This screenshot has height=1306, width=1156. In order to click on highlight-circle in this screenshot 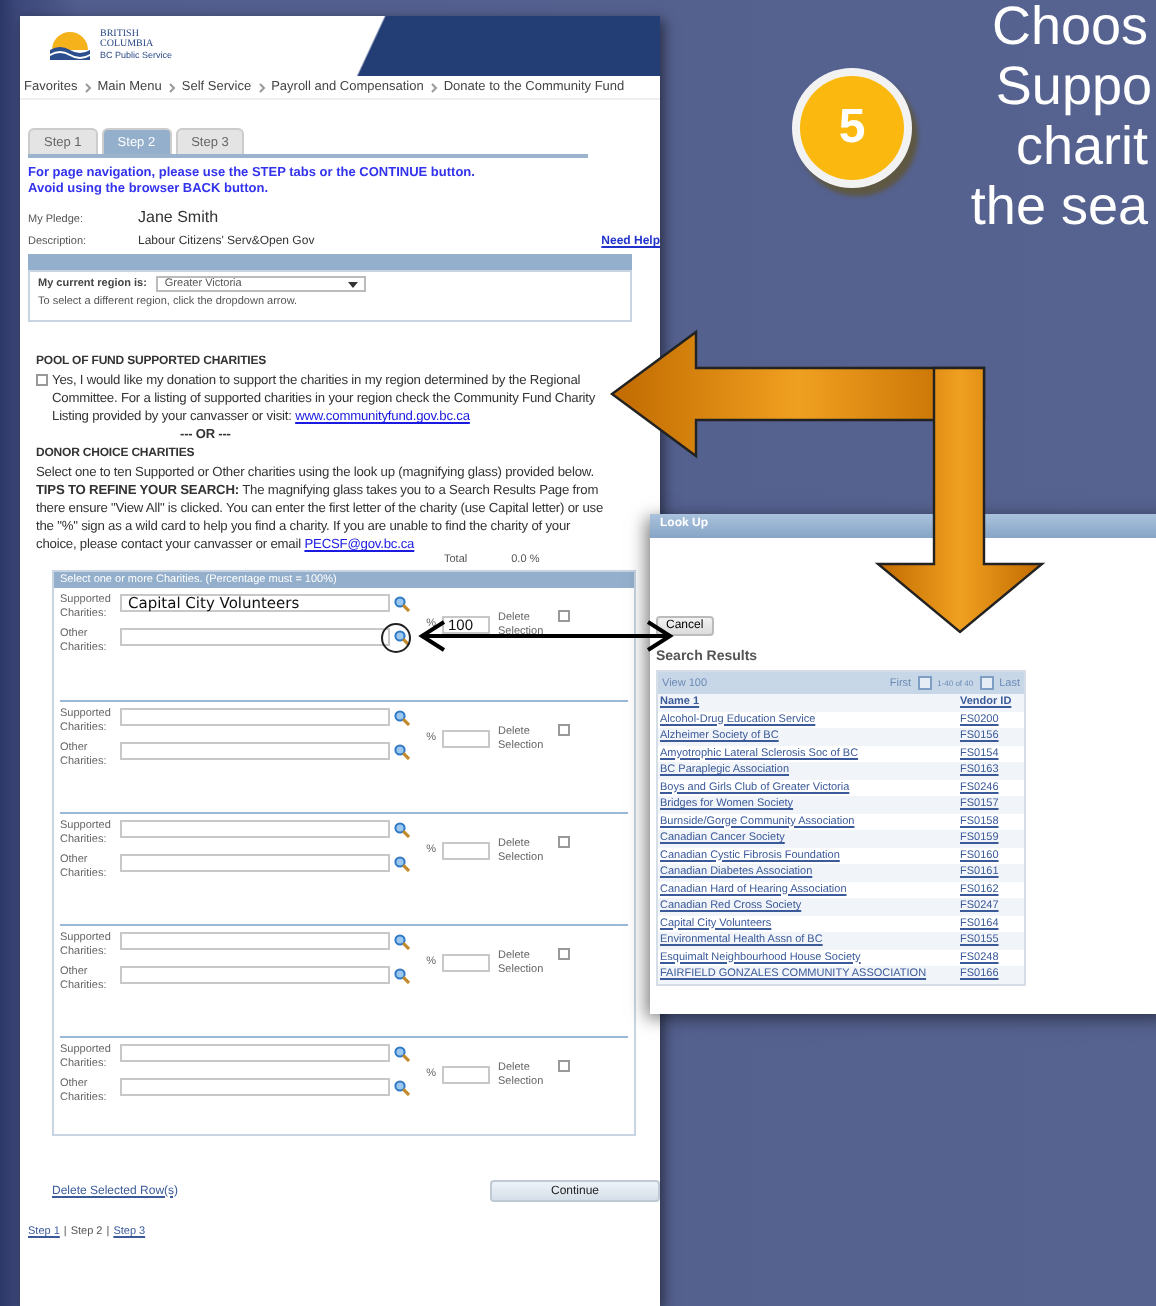, I will do `click(396, 638)`.